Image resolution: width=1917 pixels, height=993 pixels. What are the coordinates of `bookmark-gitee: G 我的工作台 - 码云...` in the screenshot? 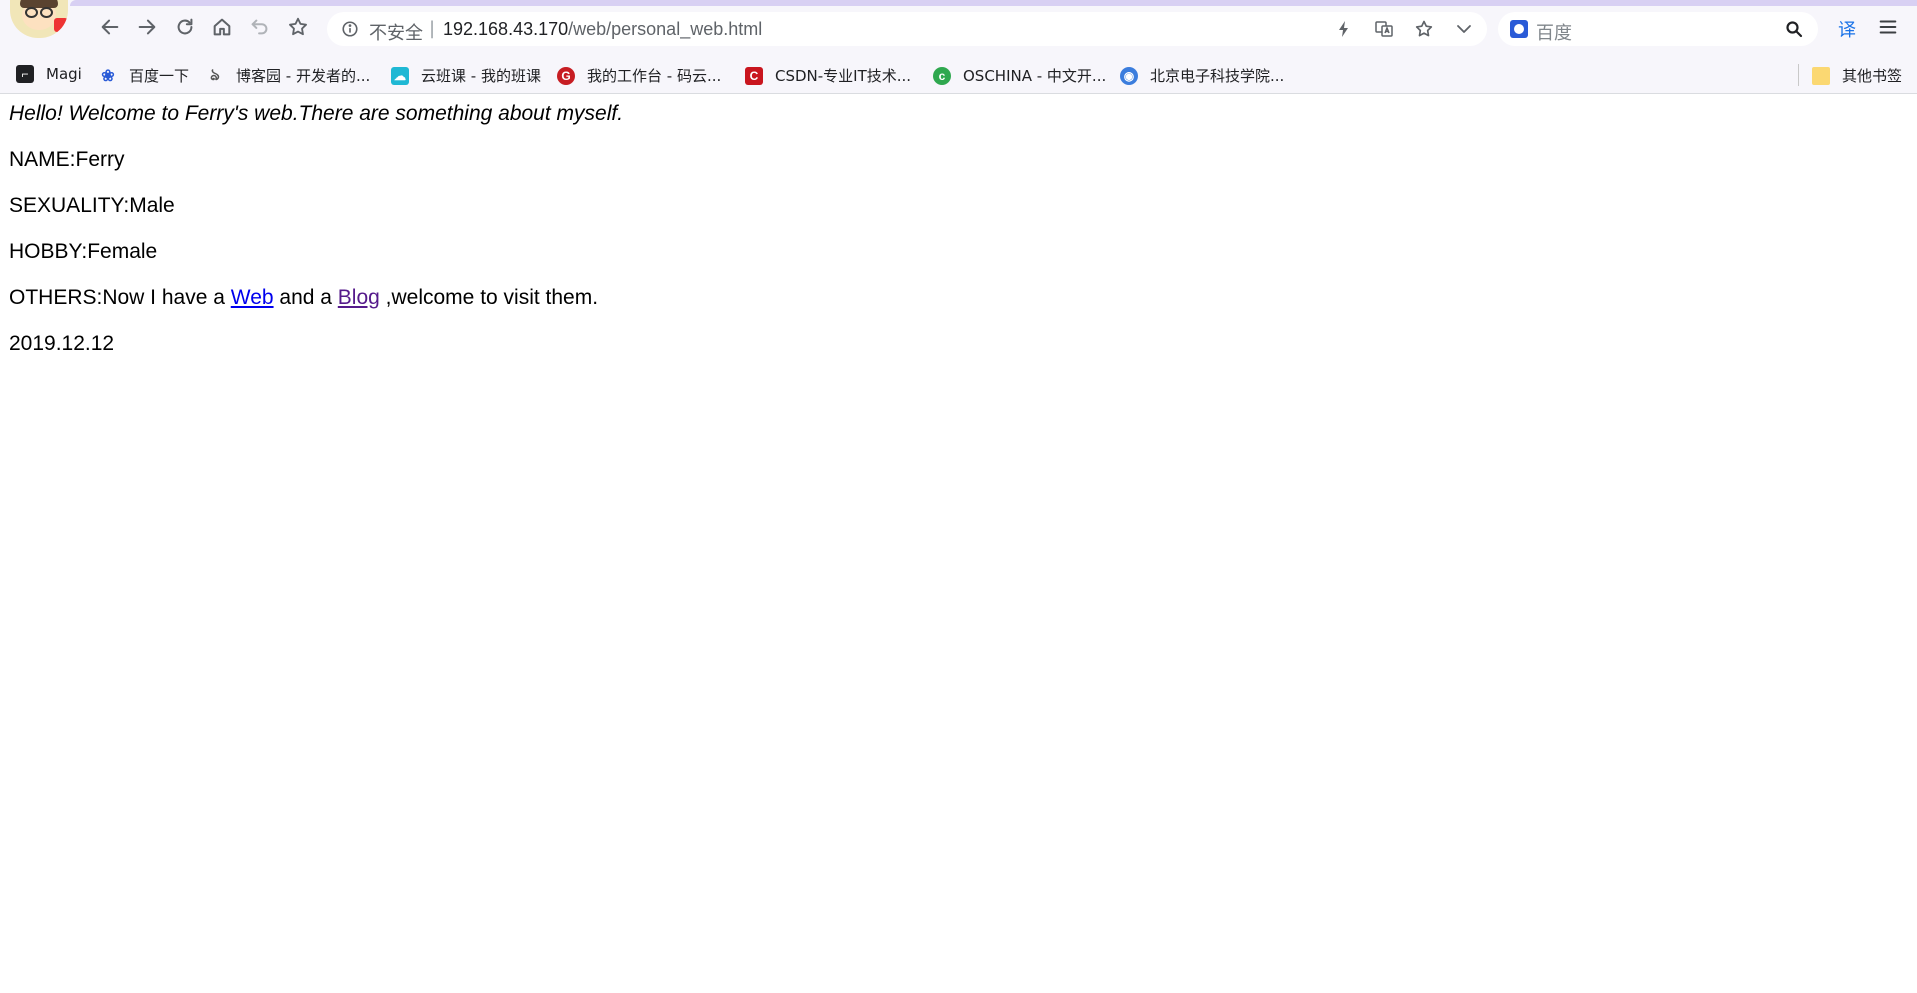 It's located at (639, 75).